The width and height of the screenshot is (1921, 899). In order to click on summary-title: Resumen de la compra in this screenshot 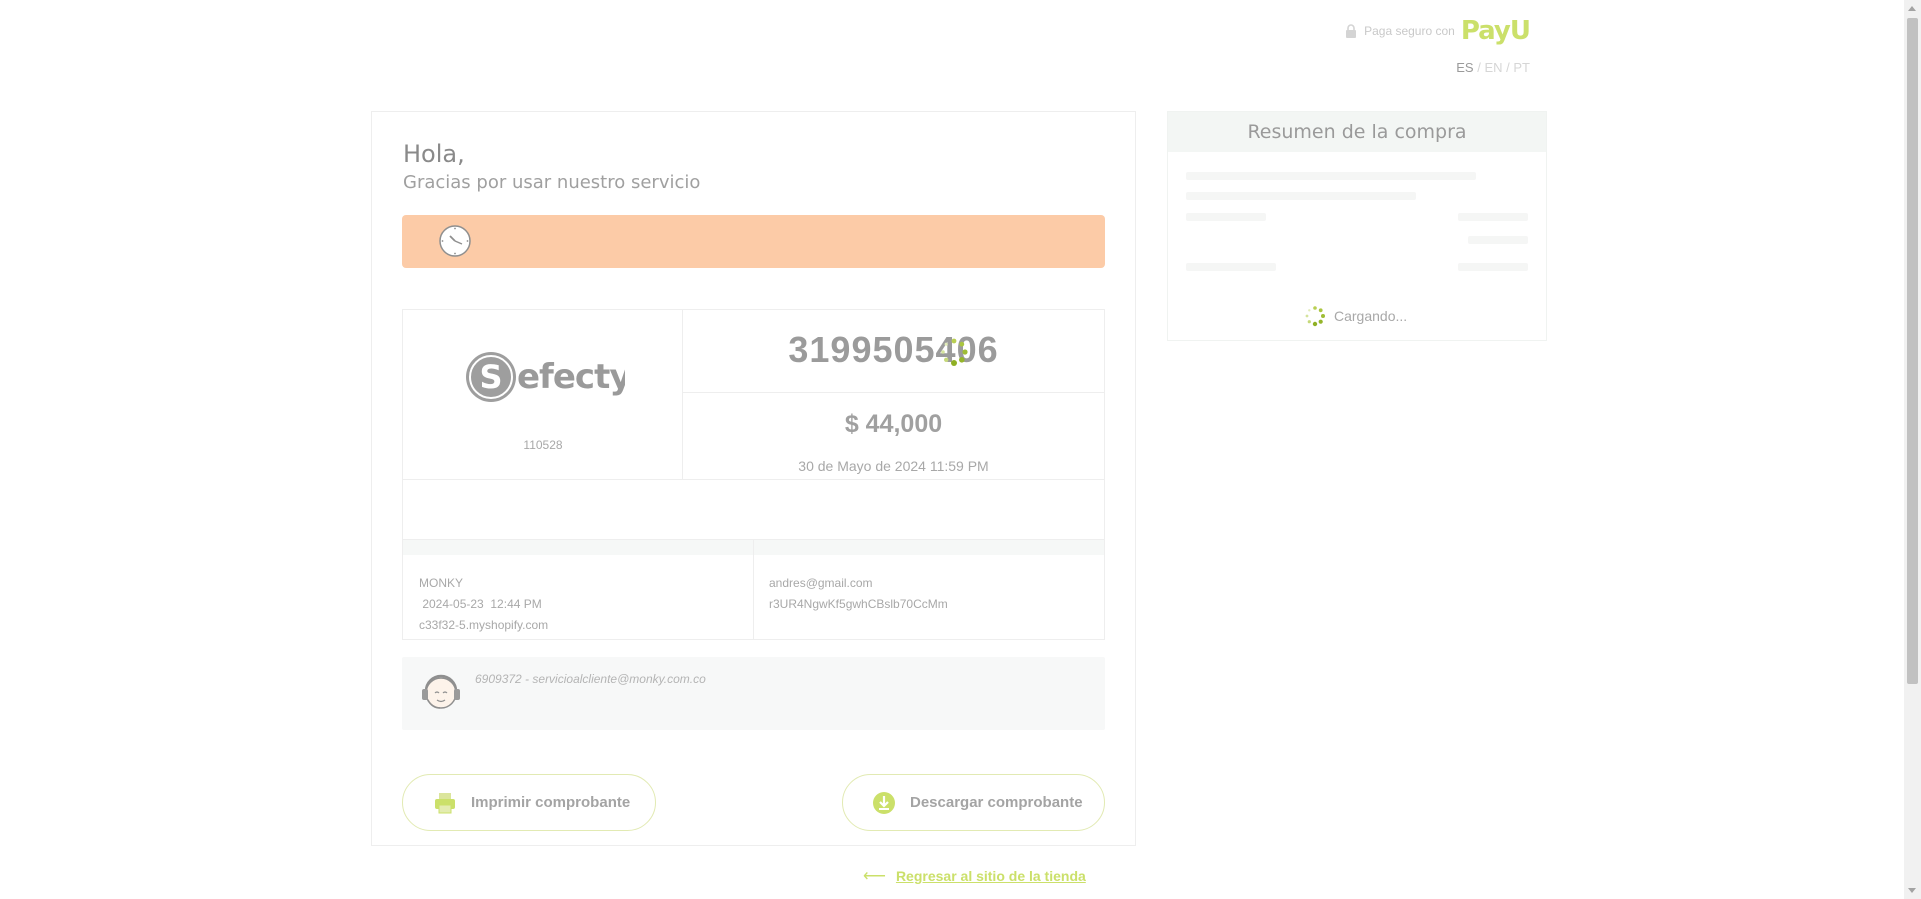, I will do `click(1357, 132)`.